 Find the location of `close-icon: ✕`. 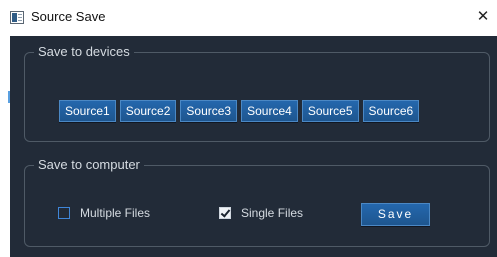

close-icon: ✕ is located at coordinates (483, 17).